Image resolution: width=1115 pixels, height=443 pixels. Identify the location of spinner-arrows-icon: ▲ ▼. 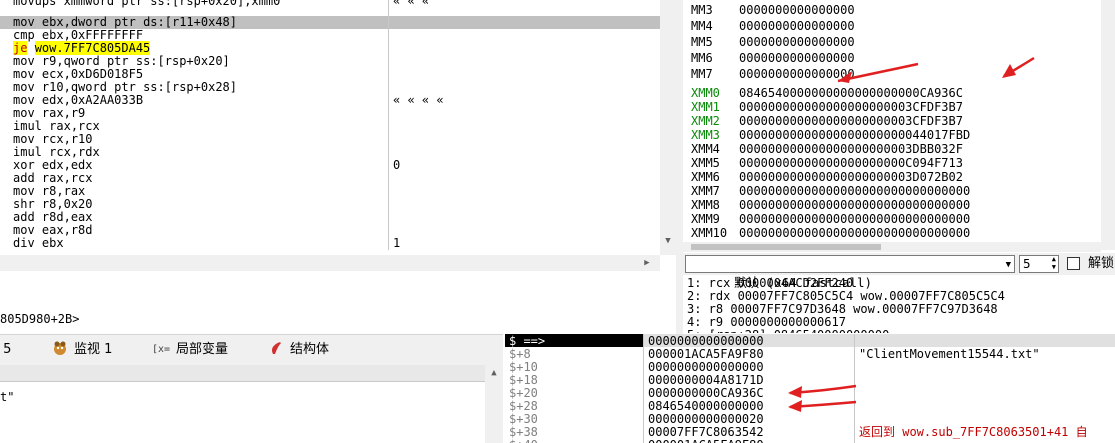
(1054, 263).